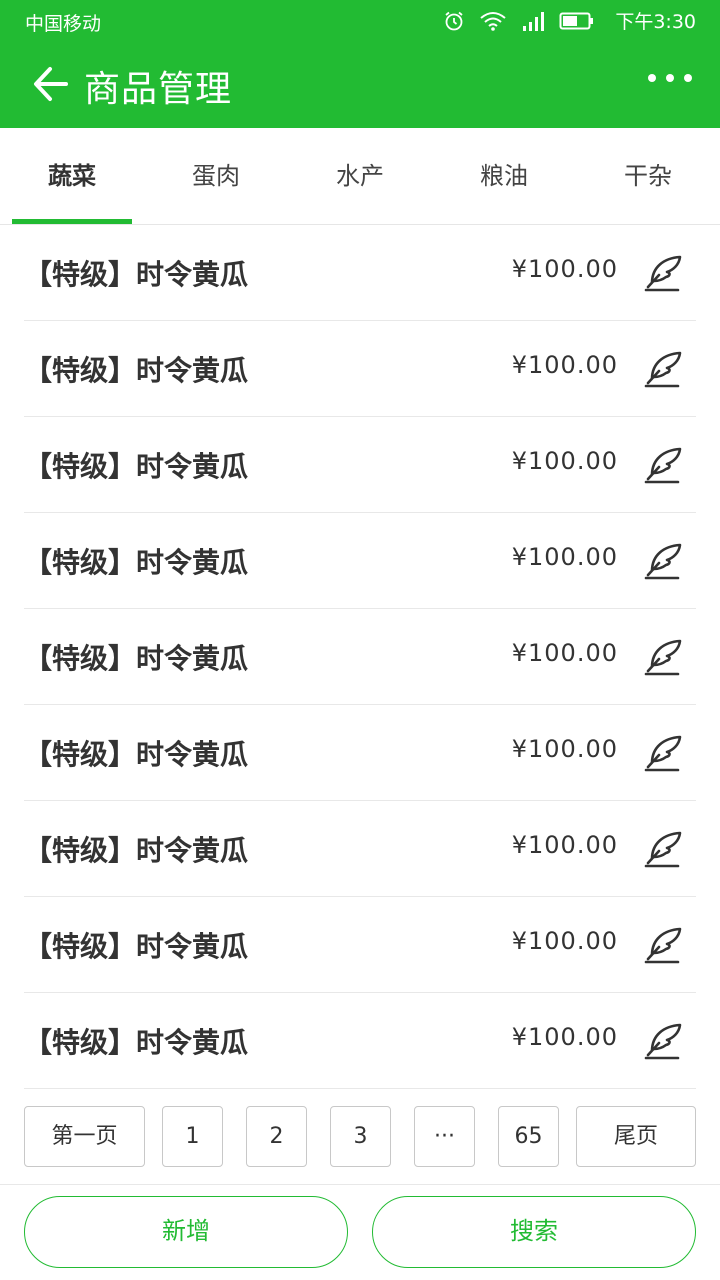 The image size is (720, 1280). What do you see at coordinates (72, 221) in the screenshot?
I see `active-tab-indicator` at bounding box center [72, 221].